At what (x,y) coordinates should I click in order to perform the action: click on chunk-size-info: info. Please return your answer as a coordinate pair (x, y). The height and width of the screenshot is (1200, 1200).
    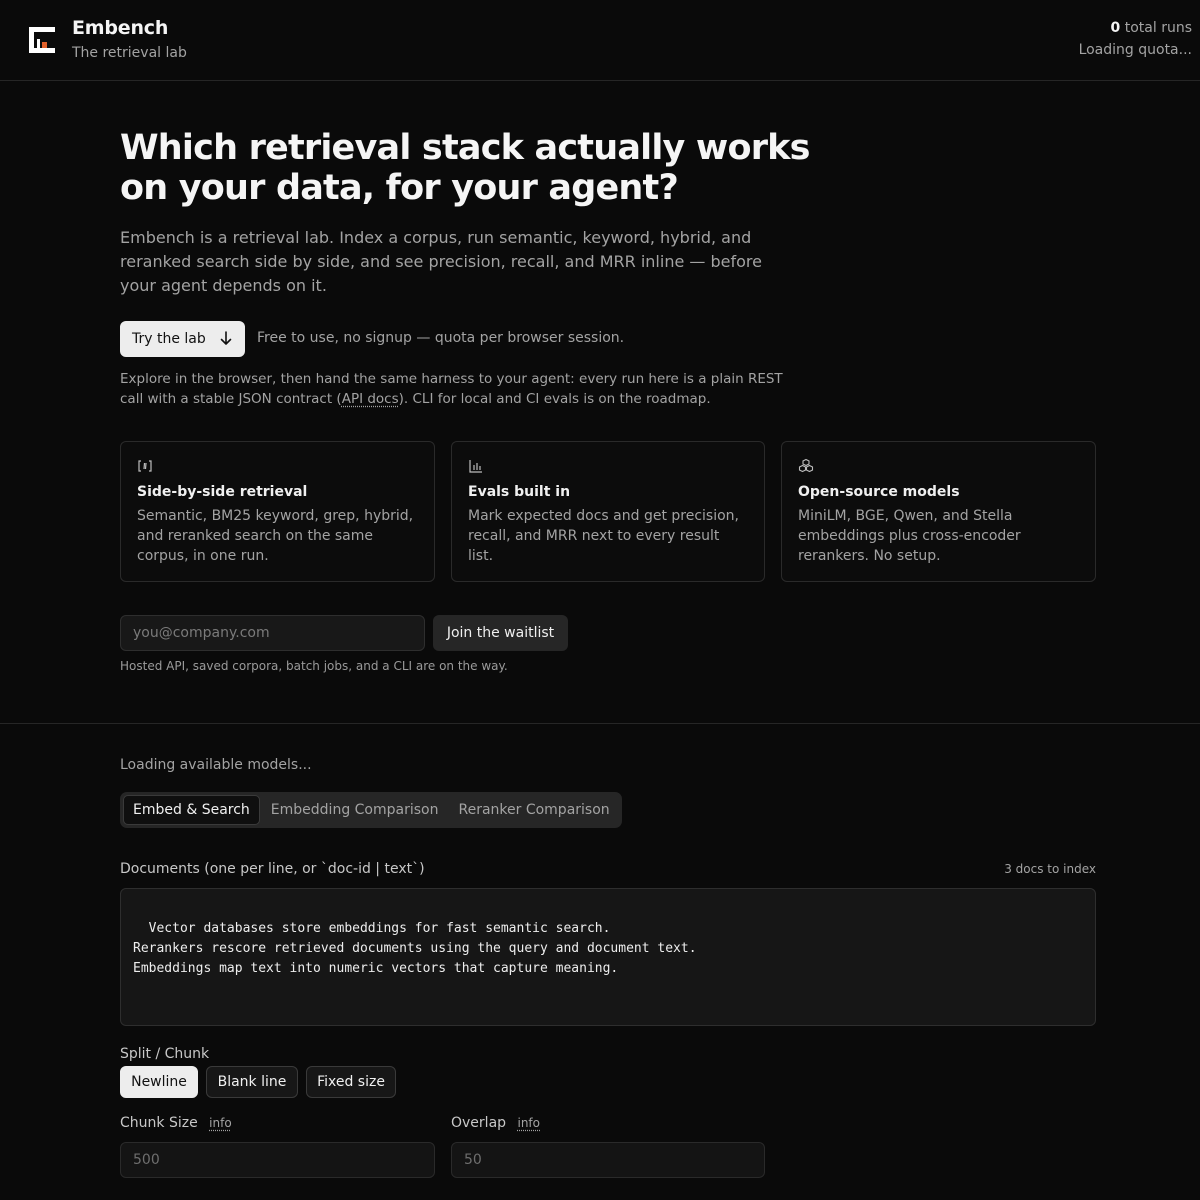
    Looking at the image, I should click on (220, 1123).